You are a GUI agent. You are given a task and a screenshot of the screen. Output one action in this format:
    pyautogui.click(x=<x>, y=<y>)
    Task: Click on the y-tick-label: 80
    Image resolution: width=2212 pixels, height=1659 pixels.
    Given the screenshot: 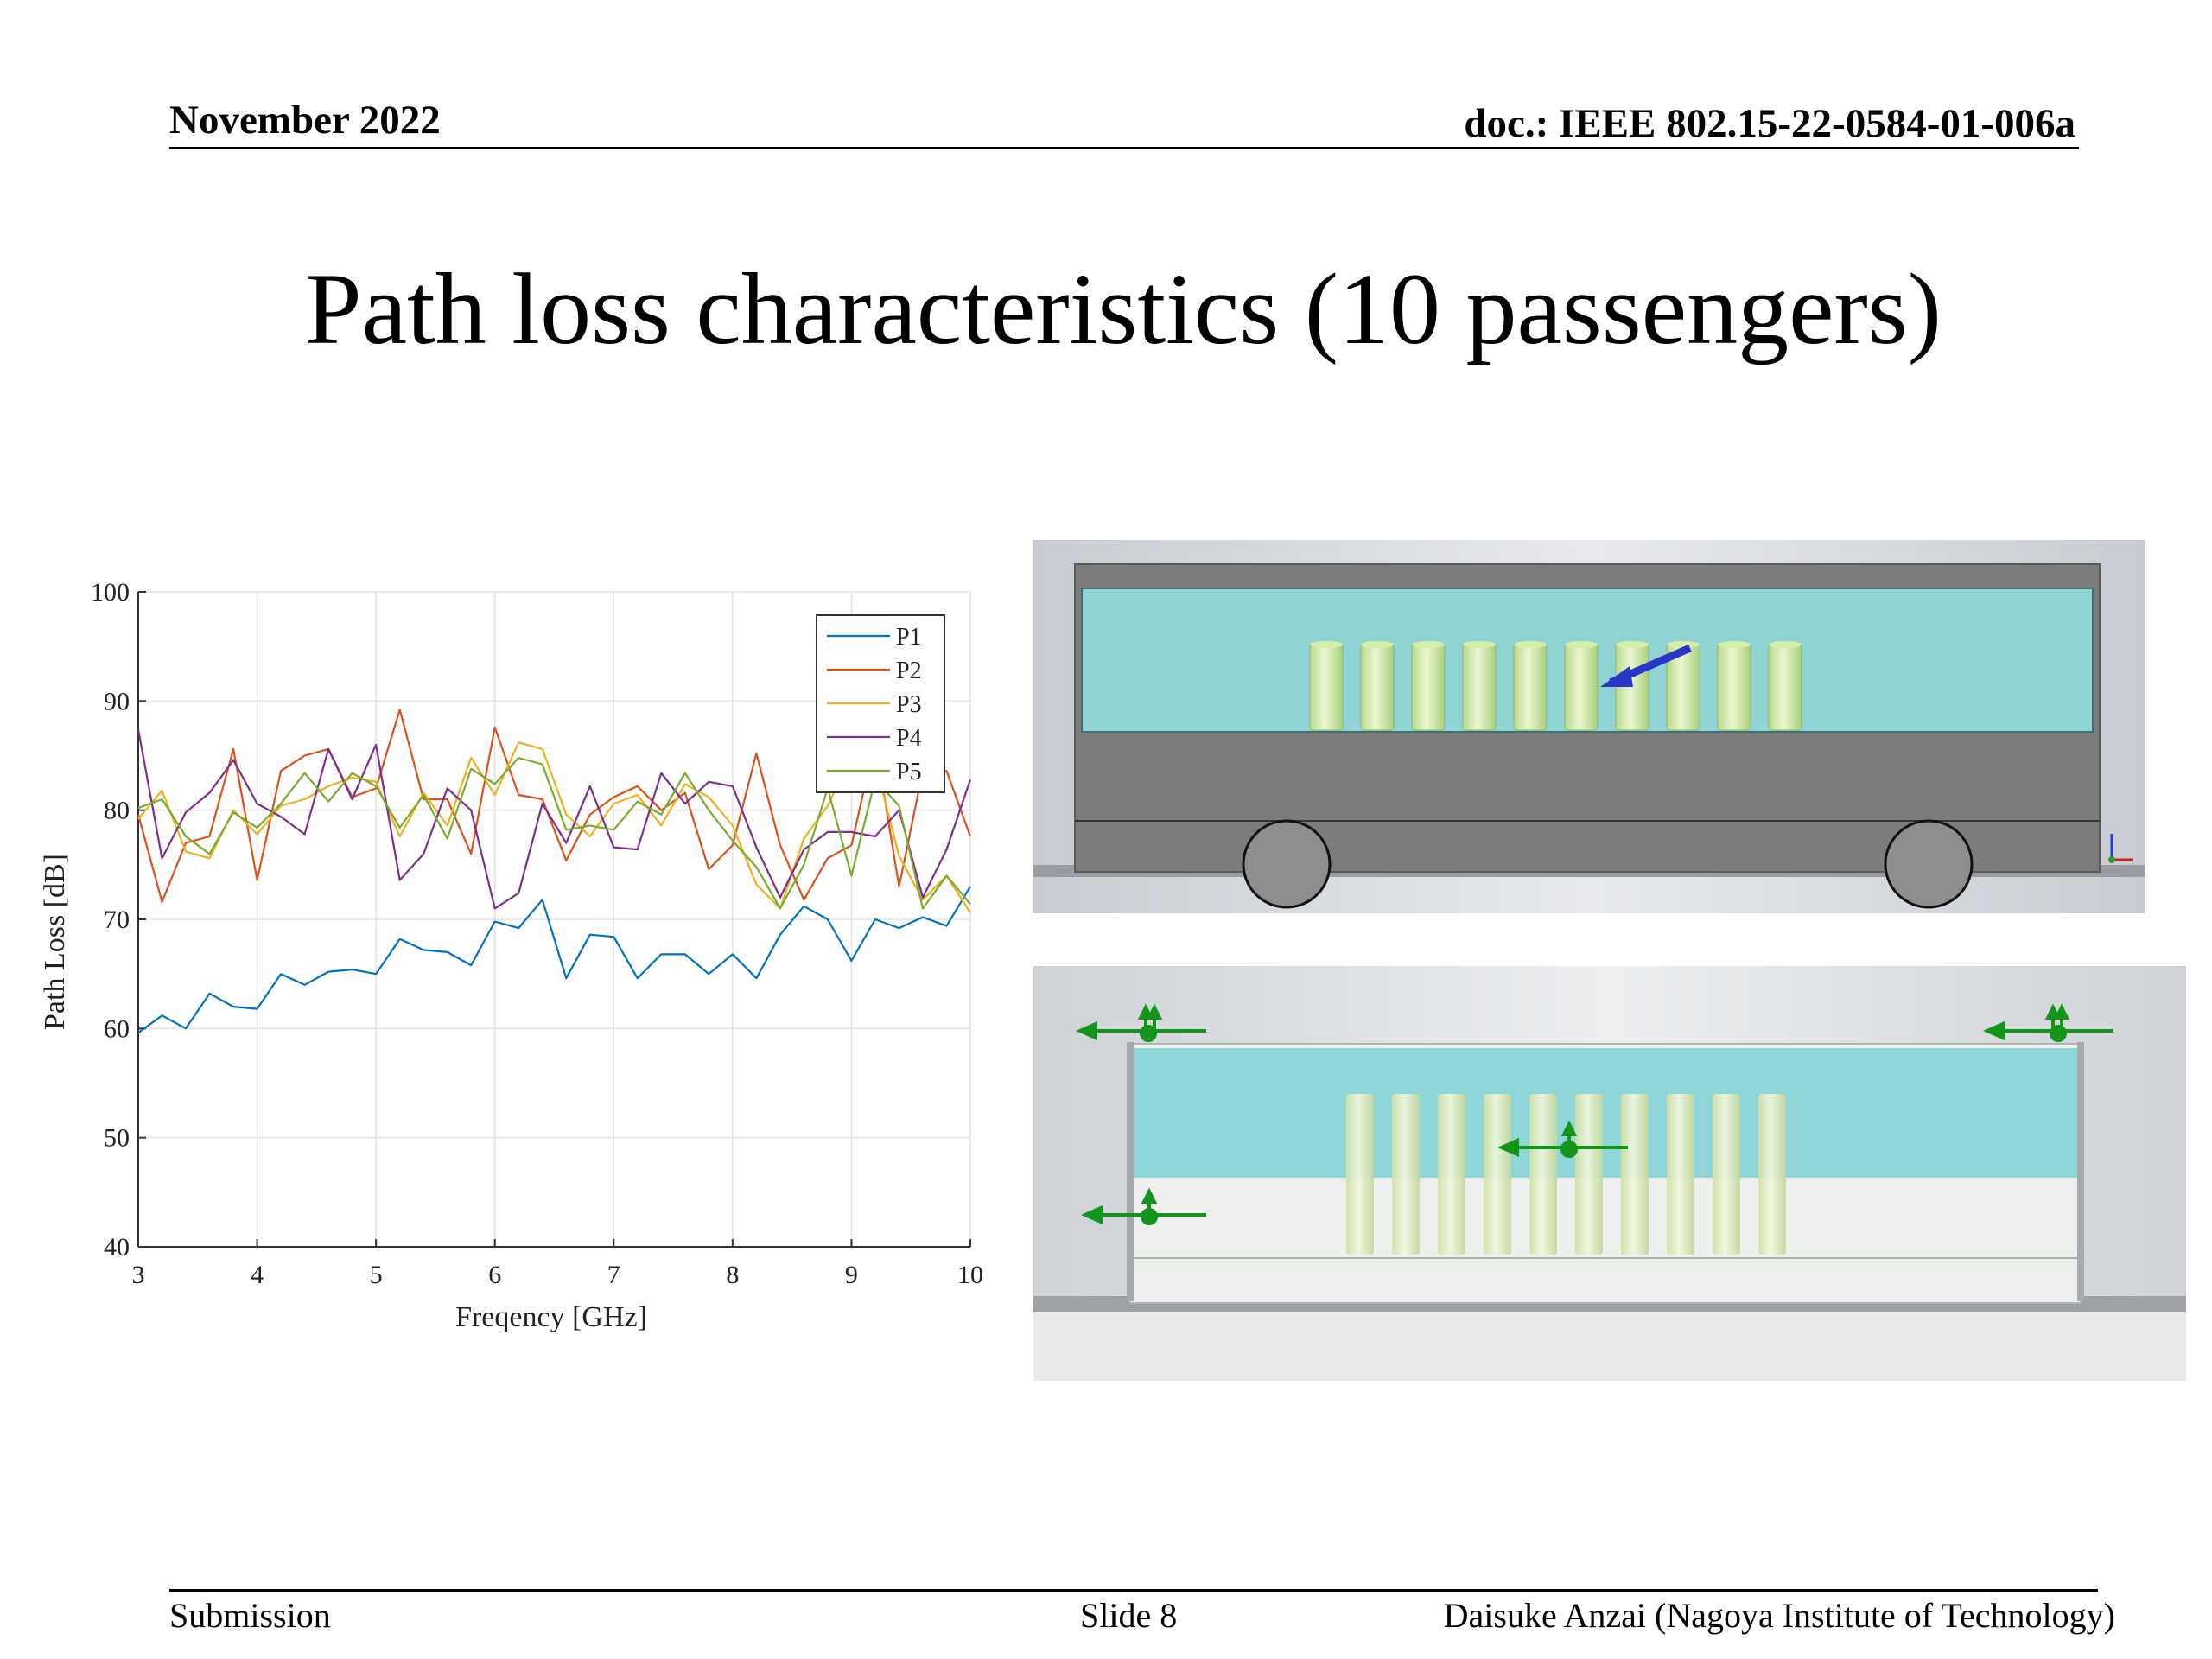 What is the action you would take?
    pyautogui.click(x=117, y=811)
    